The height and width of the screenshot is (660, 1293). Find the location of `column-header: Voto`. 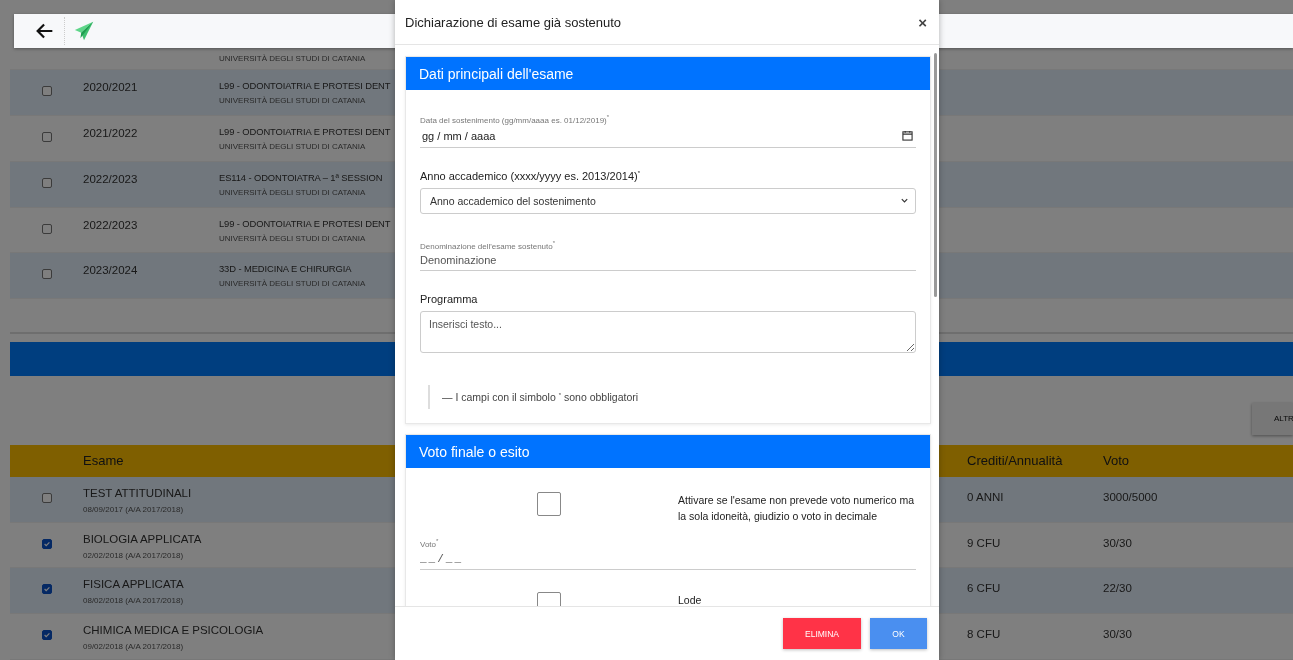

column-header: Voto is located at coordinates (1116, 461).